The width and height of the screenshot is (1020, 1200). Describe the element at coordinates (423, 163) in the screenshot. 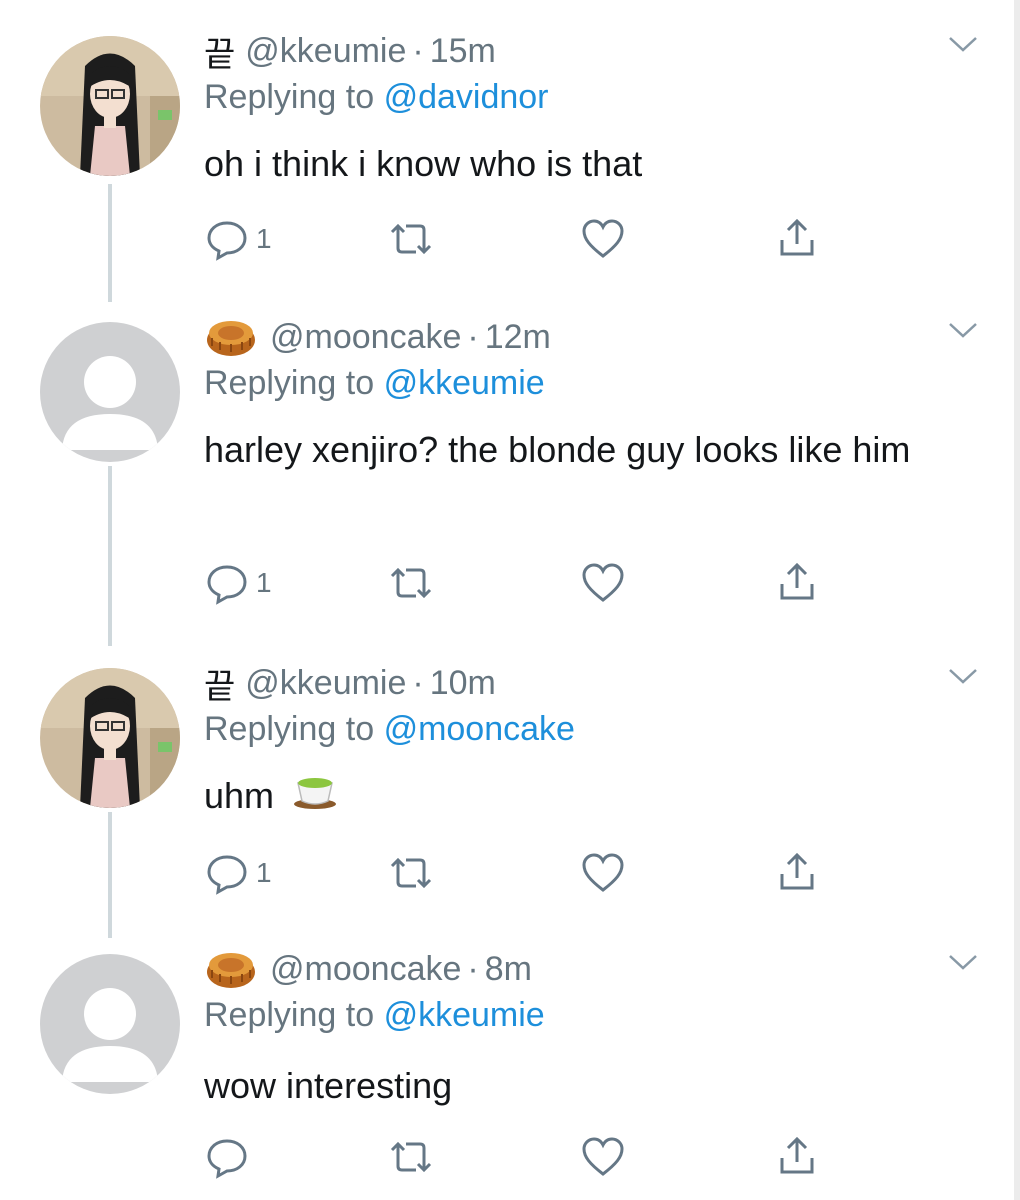

I see `tweet-text: oh i think i know who is that` at that location.